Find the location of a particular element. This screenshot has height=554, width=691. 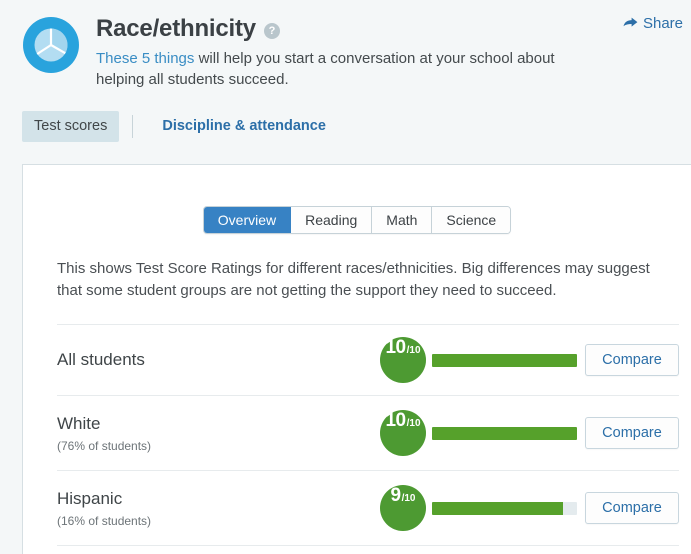

group-share: (76% of students) is located at coordinates (104, 445).